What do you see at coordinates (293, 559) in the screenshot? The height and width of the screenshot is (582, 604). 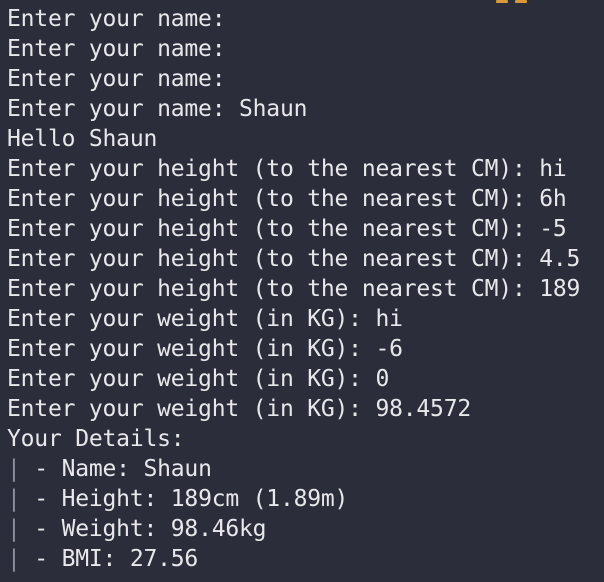 I see `details-line-bmi: | - BMI: 27.56` at bounding box center [293, 559].